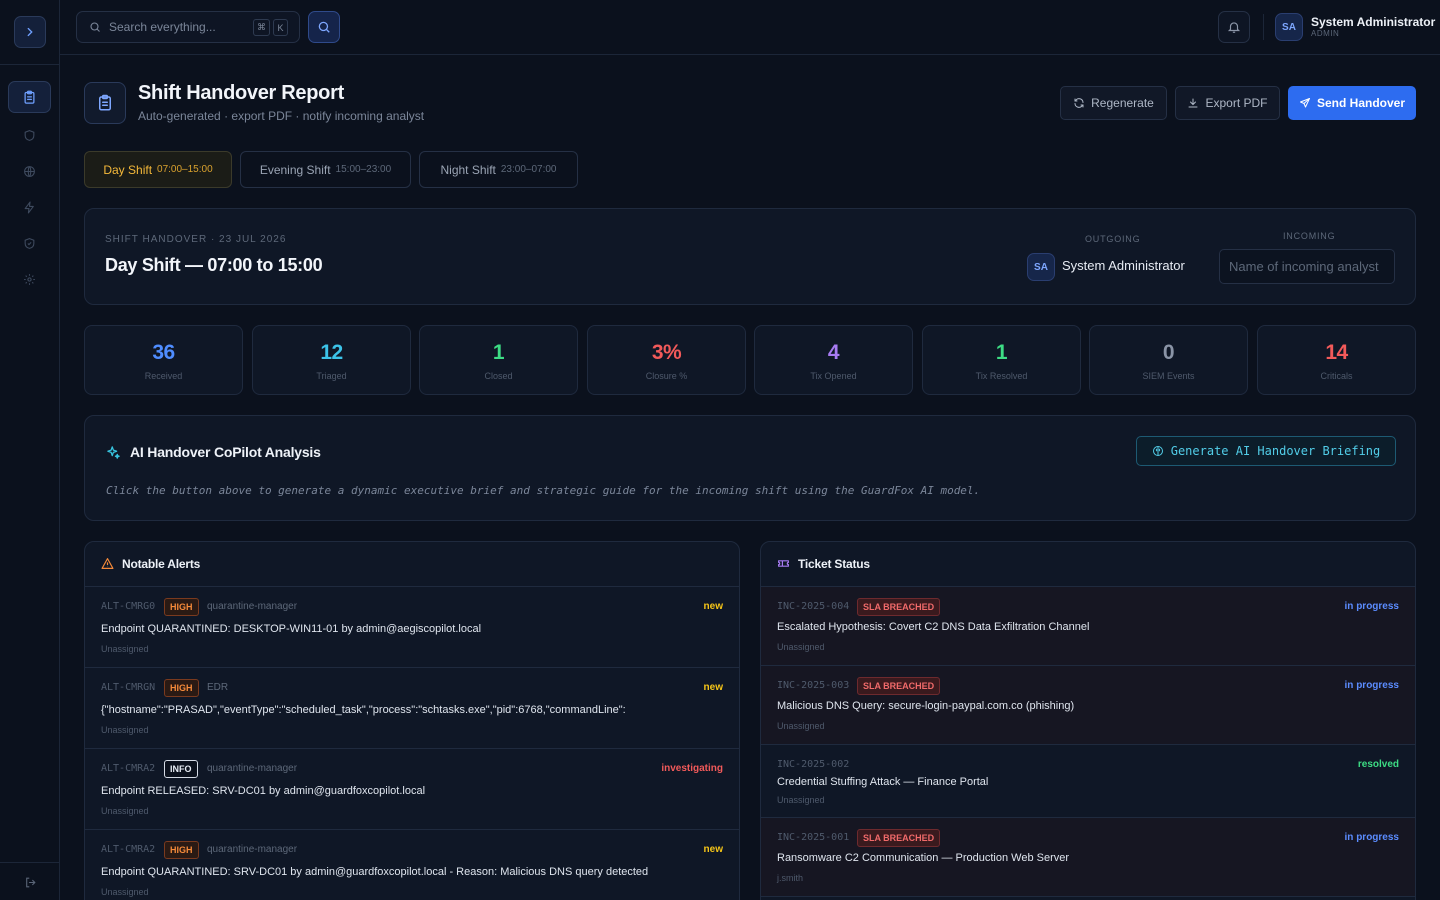 The image size is (1440, 900). I want to click on alert-id: ALT-CMRGN, so click(128, 687).